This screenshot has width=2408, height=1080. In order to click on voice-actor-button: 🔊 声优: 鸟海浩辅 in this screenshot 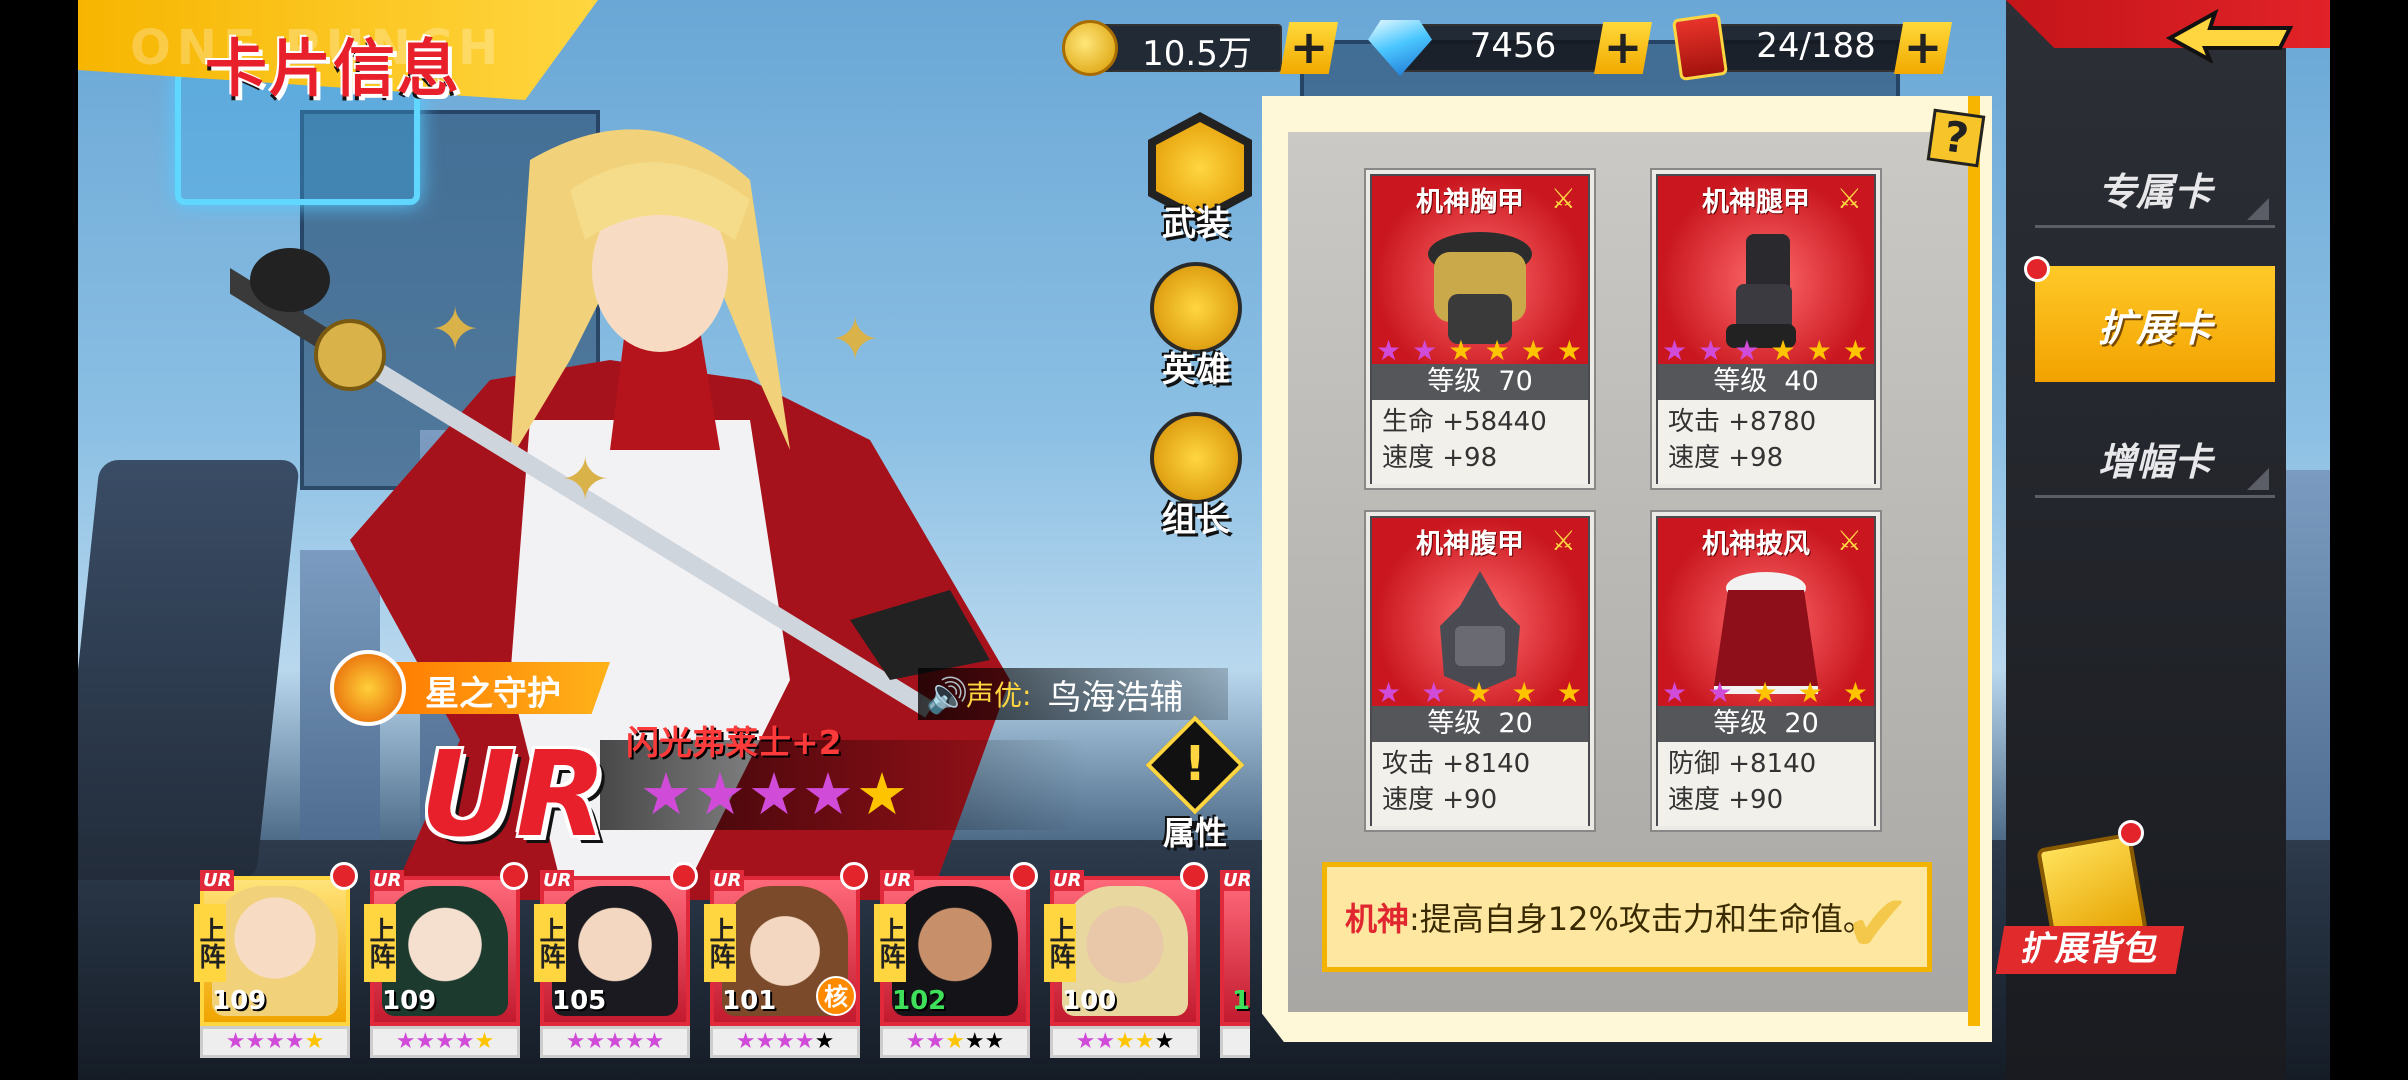, I will do `click(1073, 694)`.